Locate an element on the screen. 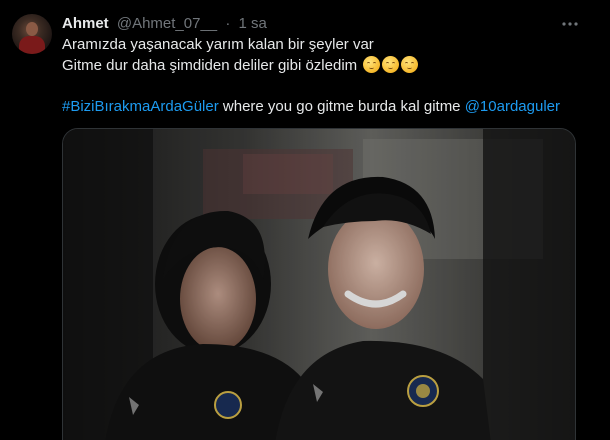 This screenshot has width=610, height=440. tweet-header: Ahmet @Ahmet_07__ · 1 sa is located at coordinates (164, 24).